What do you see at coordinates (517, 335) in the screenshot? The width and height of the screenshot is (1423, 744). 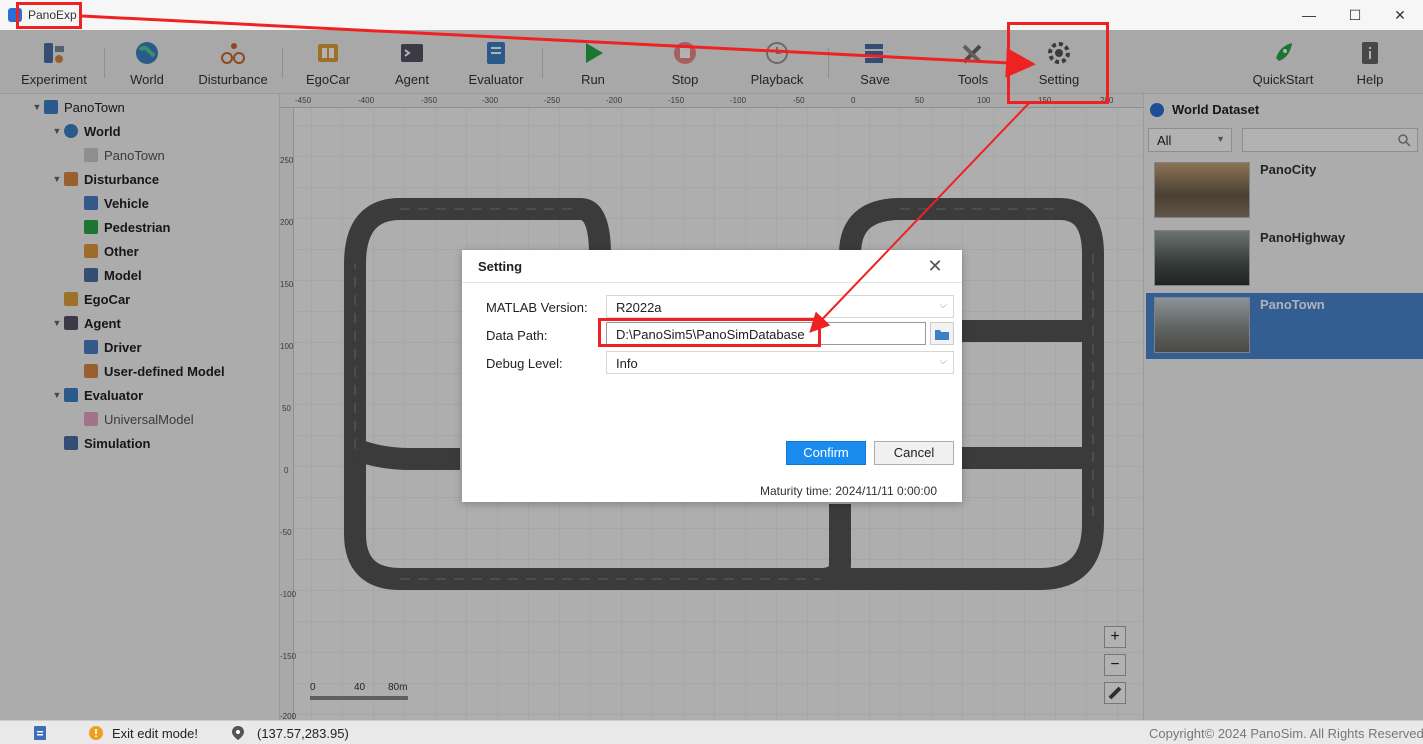 I see `data-path-label: Data Path:` at bounding box center [517, 335].